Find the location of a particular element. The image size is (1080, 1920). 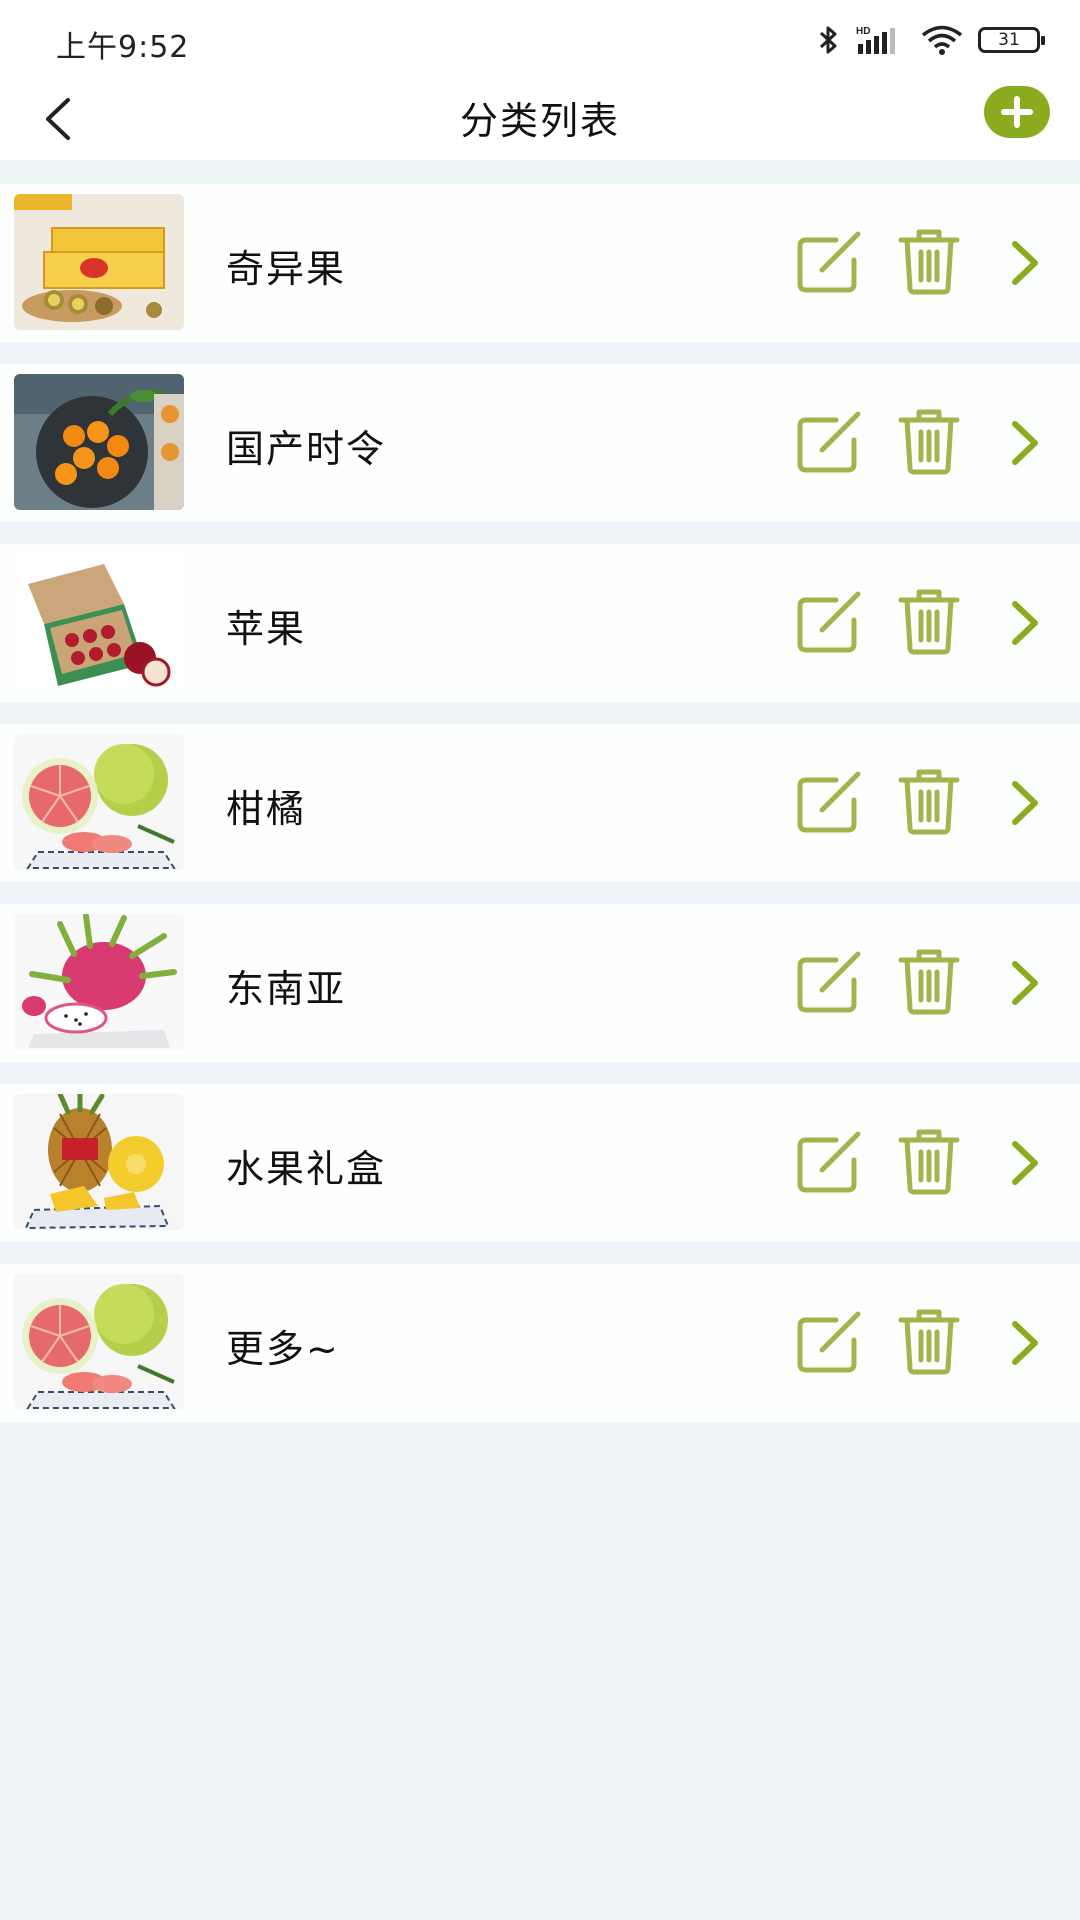

tangerine-bowl-image is located at coordinates (99, 442).